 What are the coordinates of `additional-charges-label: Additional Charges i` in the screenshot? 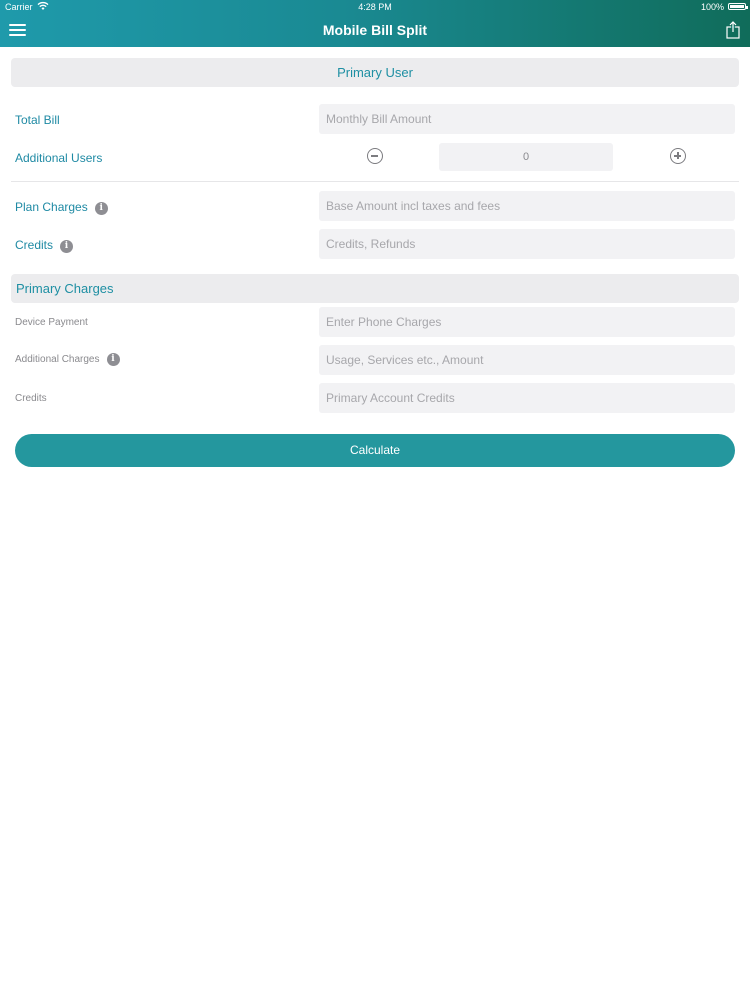 It's located at (67, 359).